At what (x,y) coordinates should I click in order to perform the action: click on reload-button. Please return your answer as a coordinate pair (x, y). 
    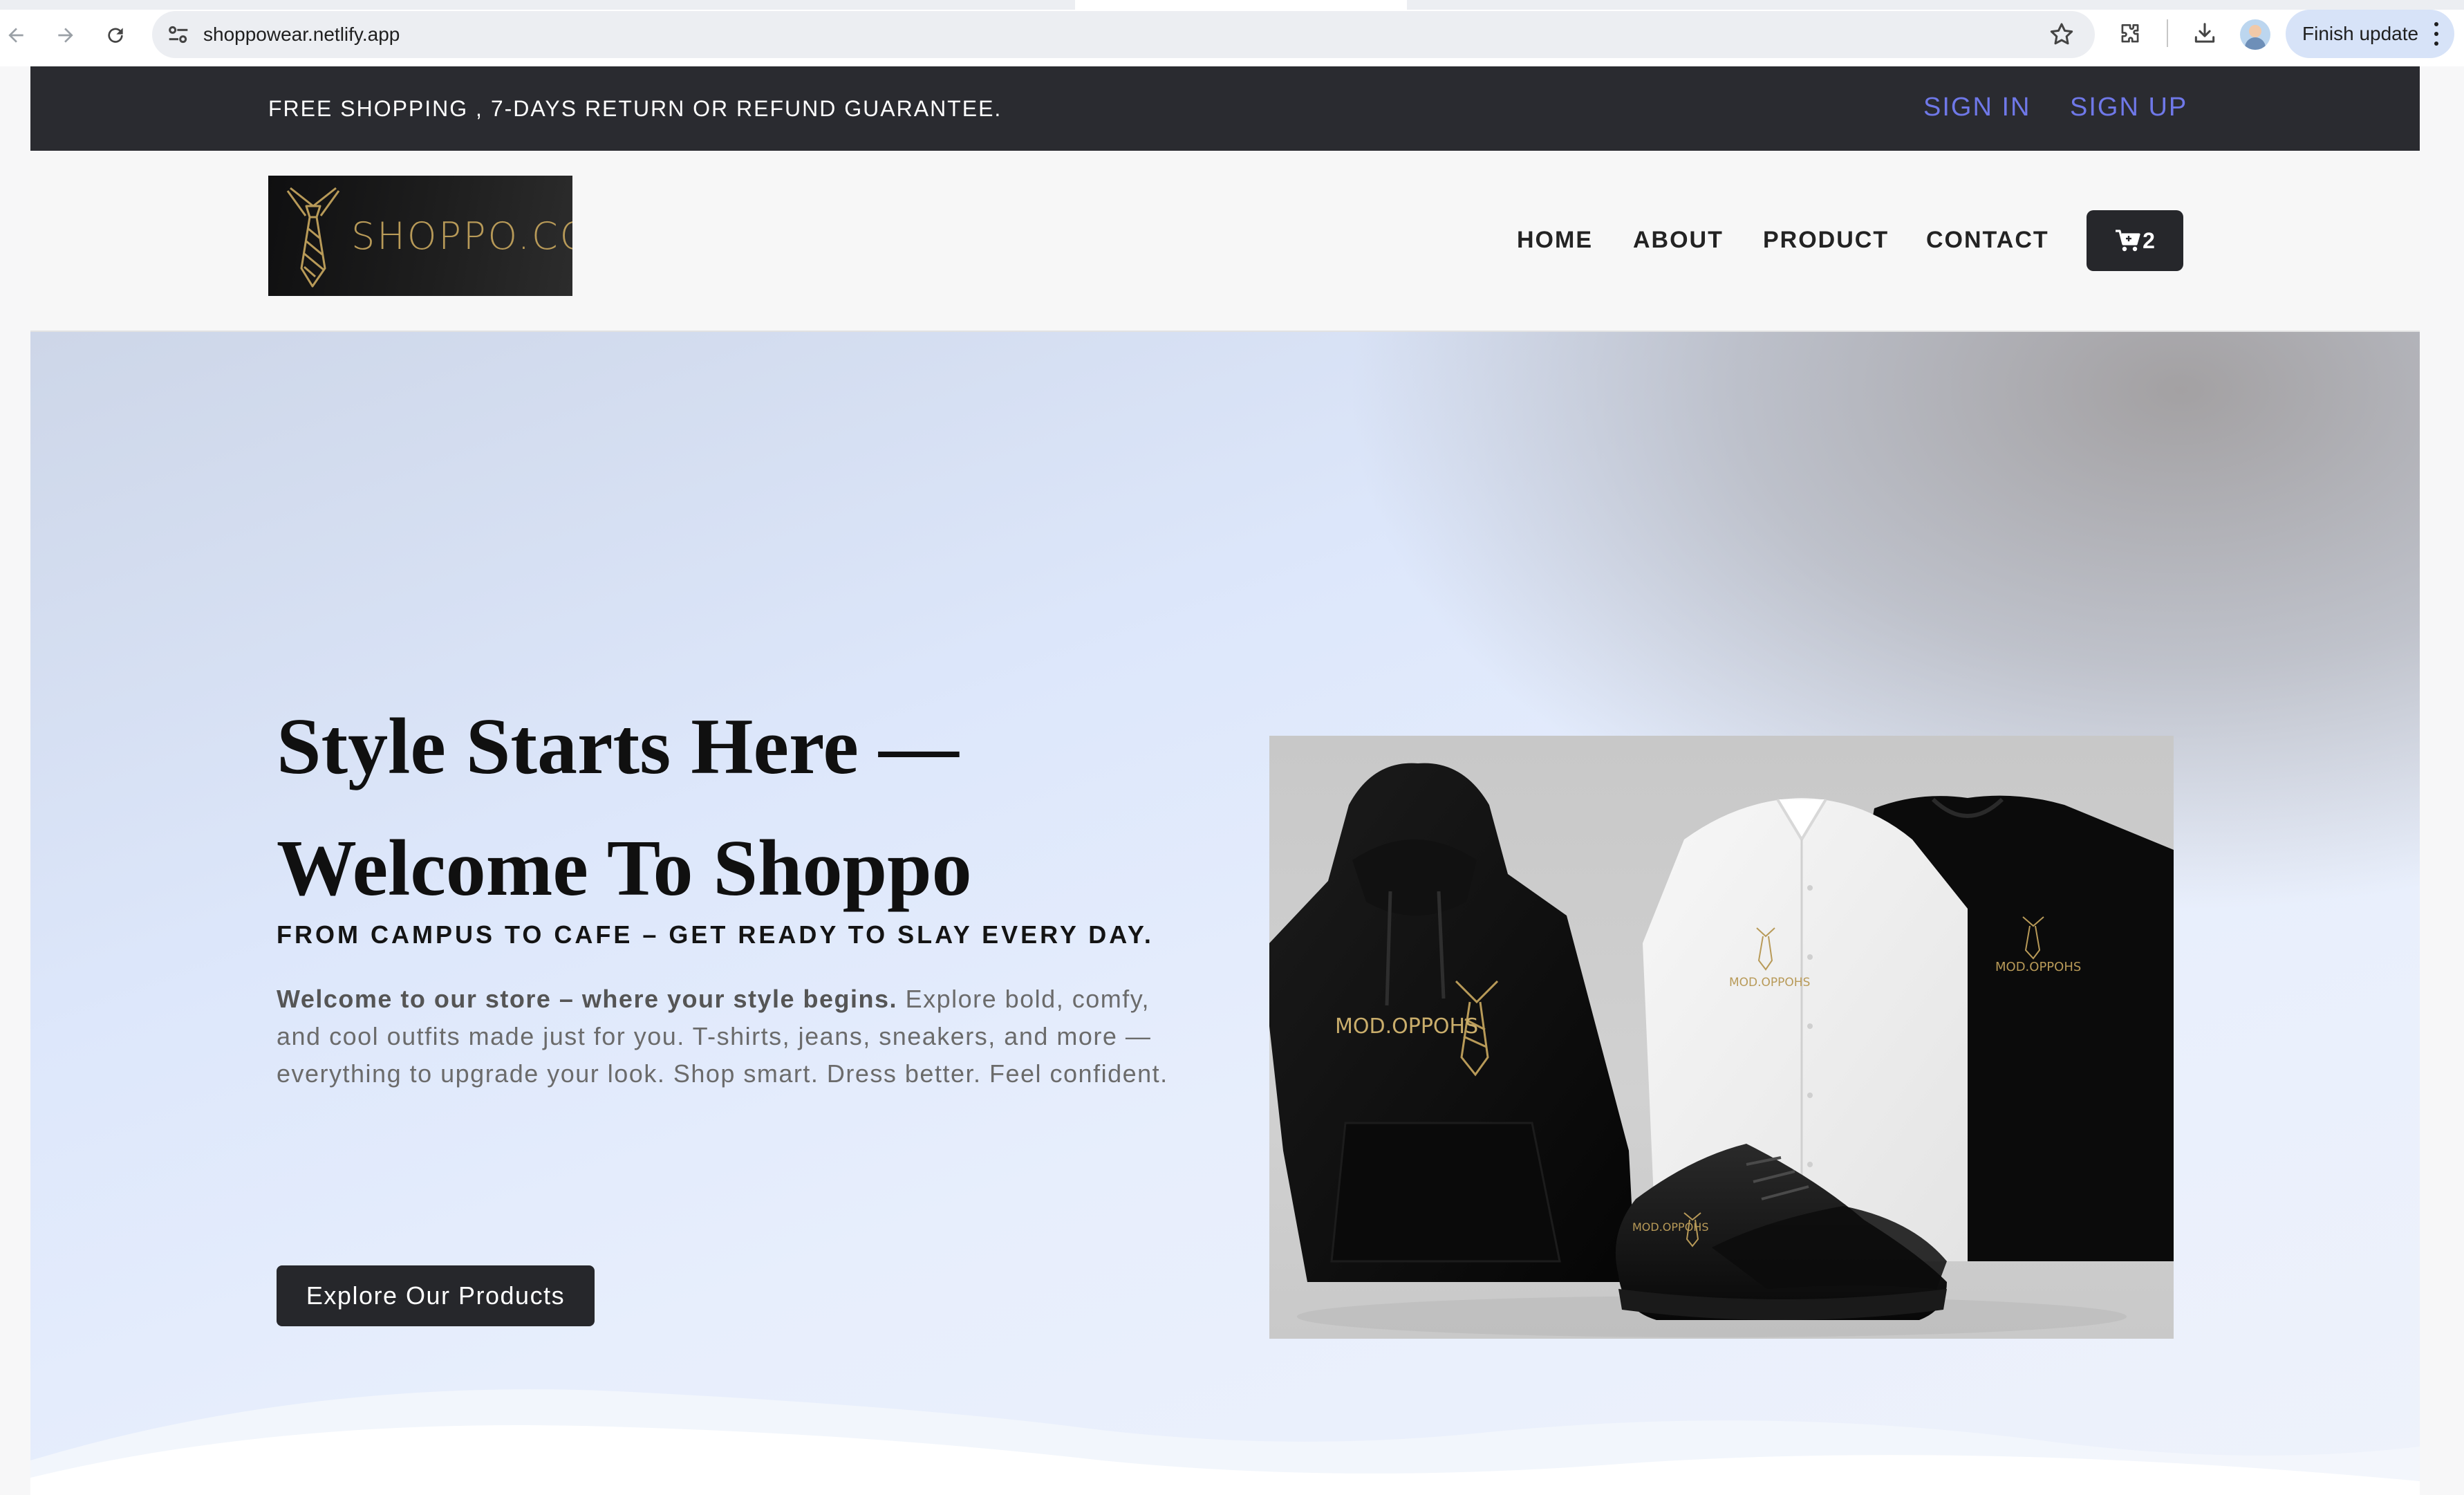
    Looking at the image, I should click on (115, 35).